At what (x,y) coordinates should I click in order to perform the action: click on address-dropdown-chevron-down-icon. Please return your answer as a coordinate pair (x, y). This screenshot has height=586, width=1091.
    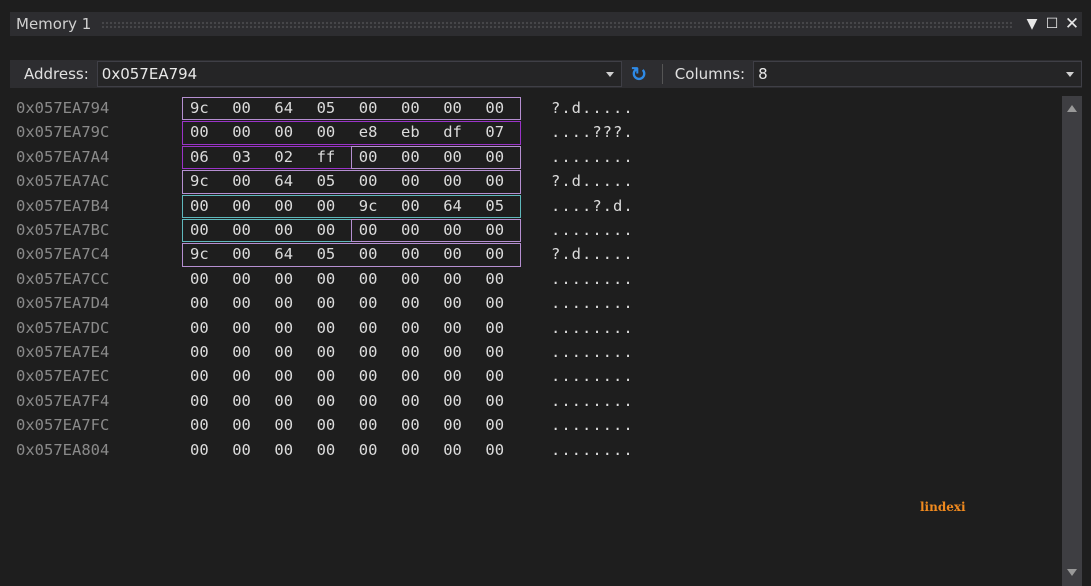
    Looking at the image, I should click on (609, 74).